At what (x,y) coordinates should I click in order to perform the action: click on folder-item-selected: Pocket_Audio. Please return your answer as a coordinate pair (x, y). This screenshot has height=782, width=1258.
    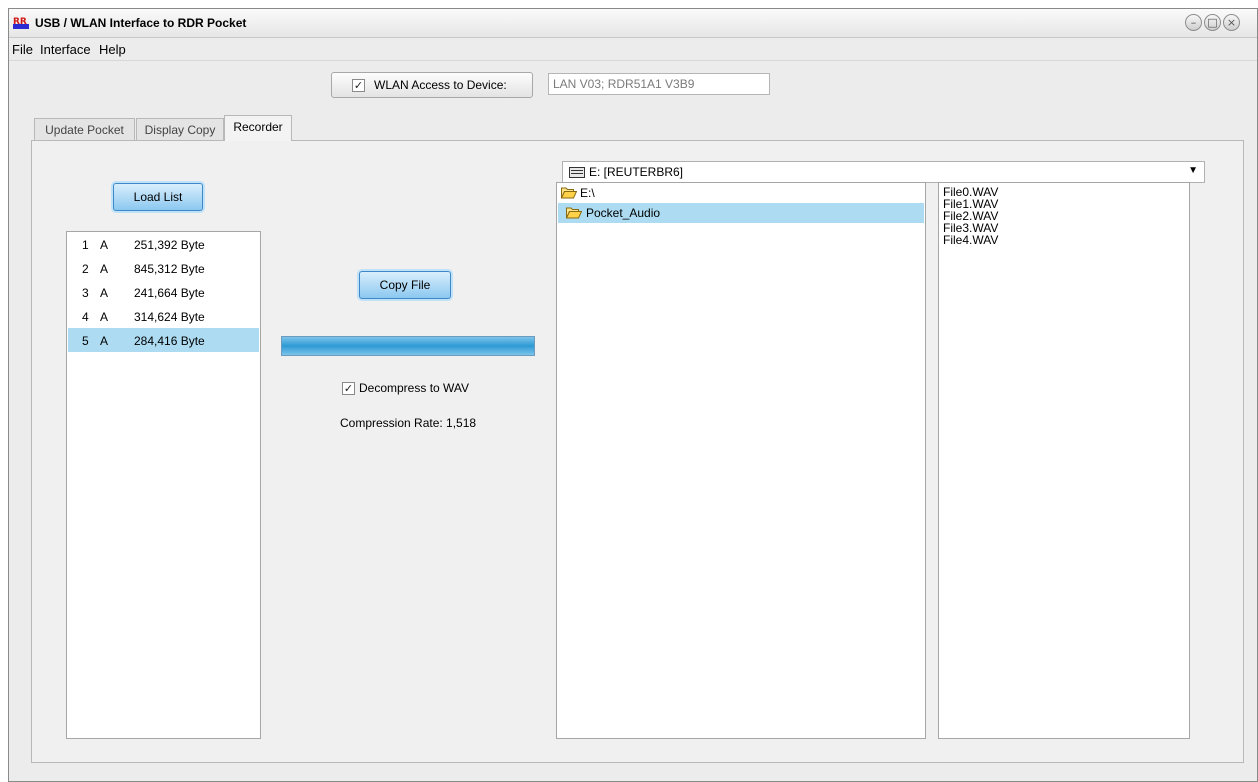
    Looking at the image, I should click on (741, 213).